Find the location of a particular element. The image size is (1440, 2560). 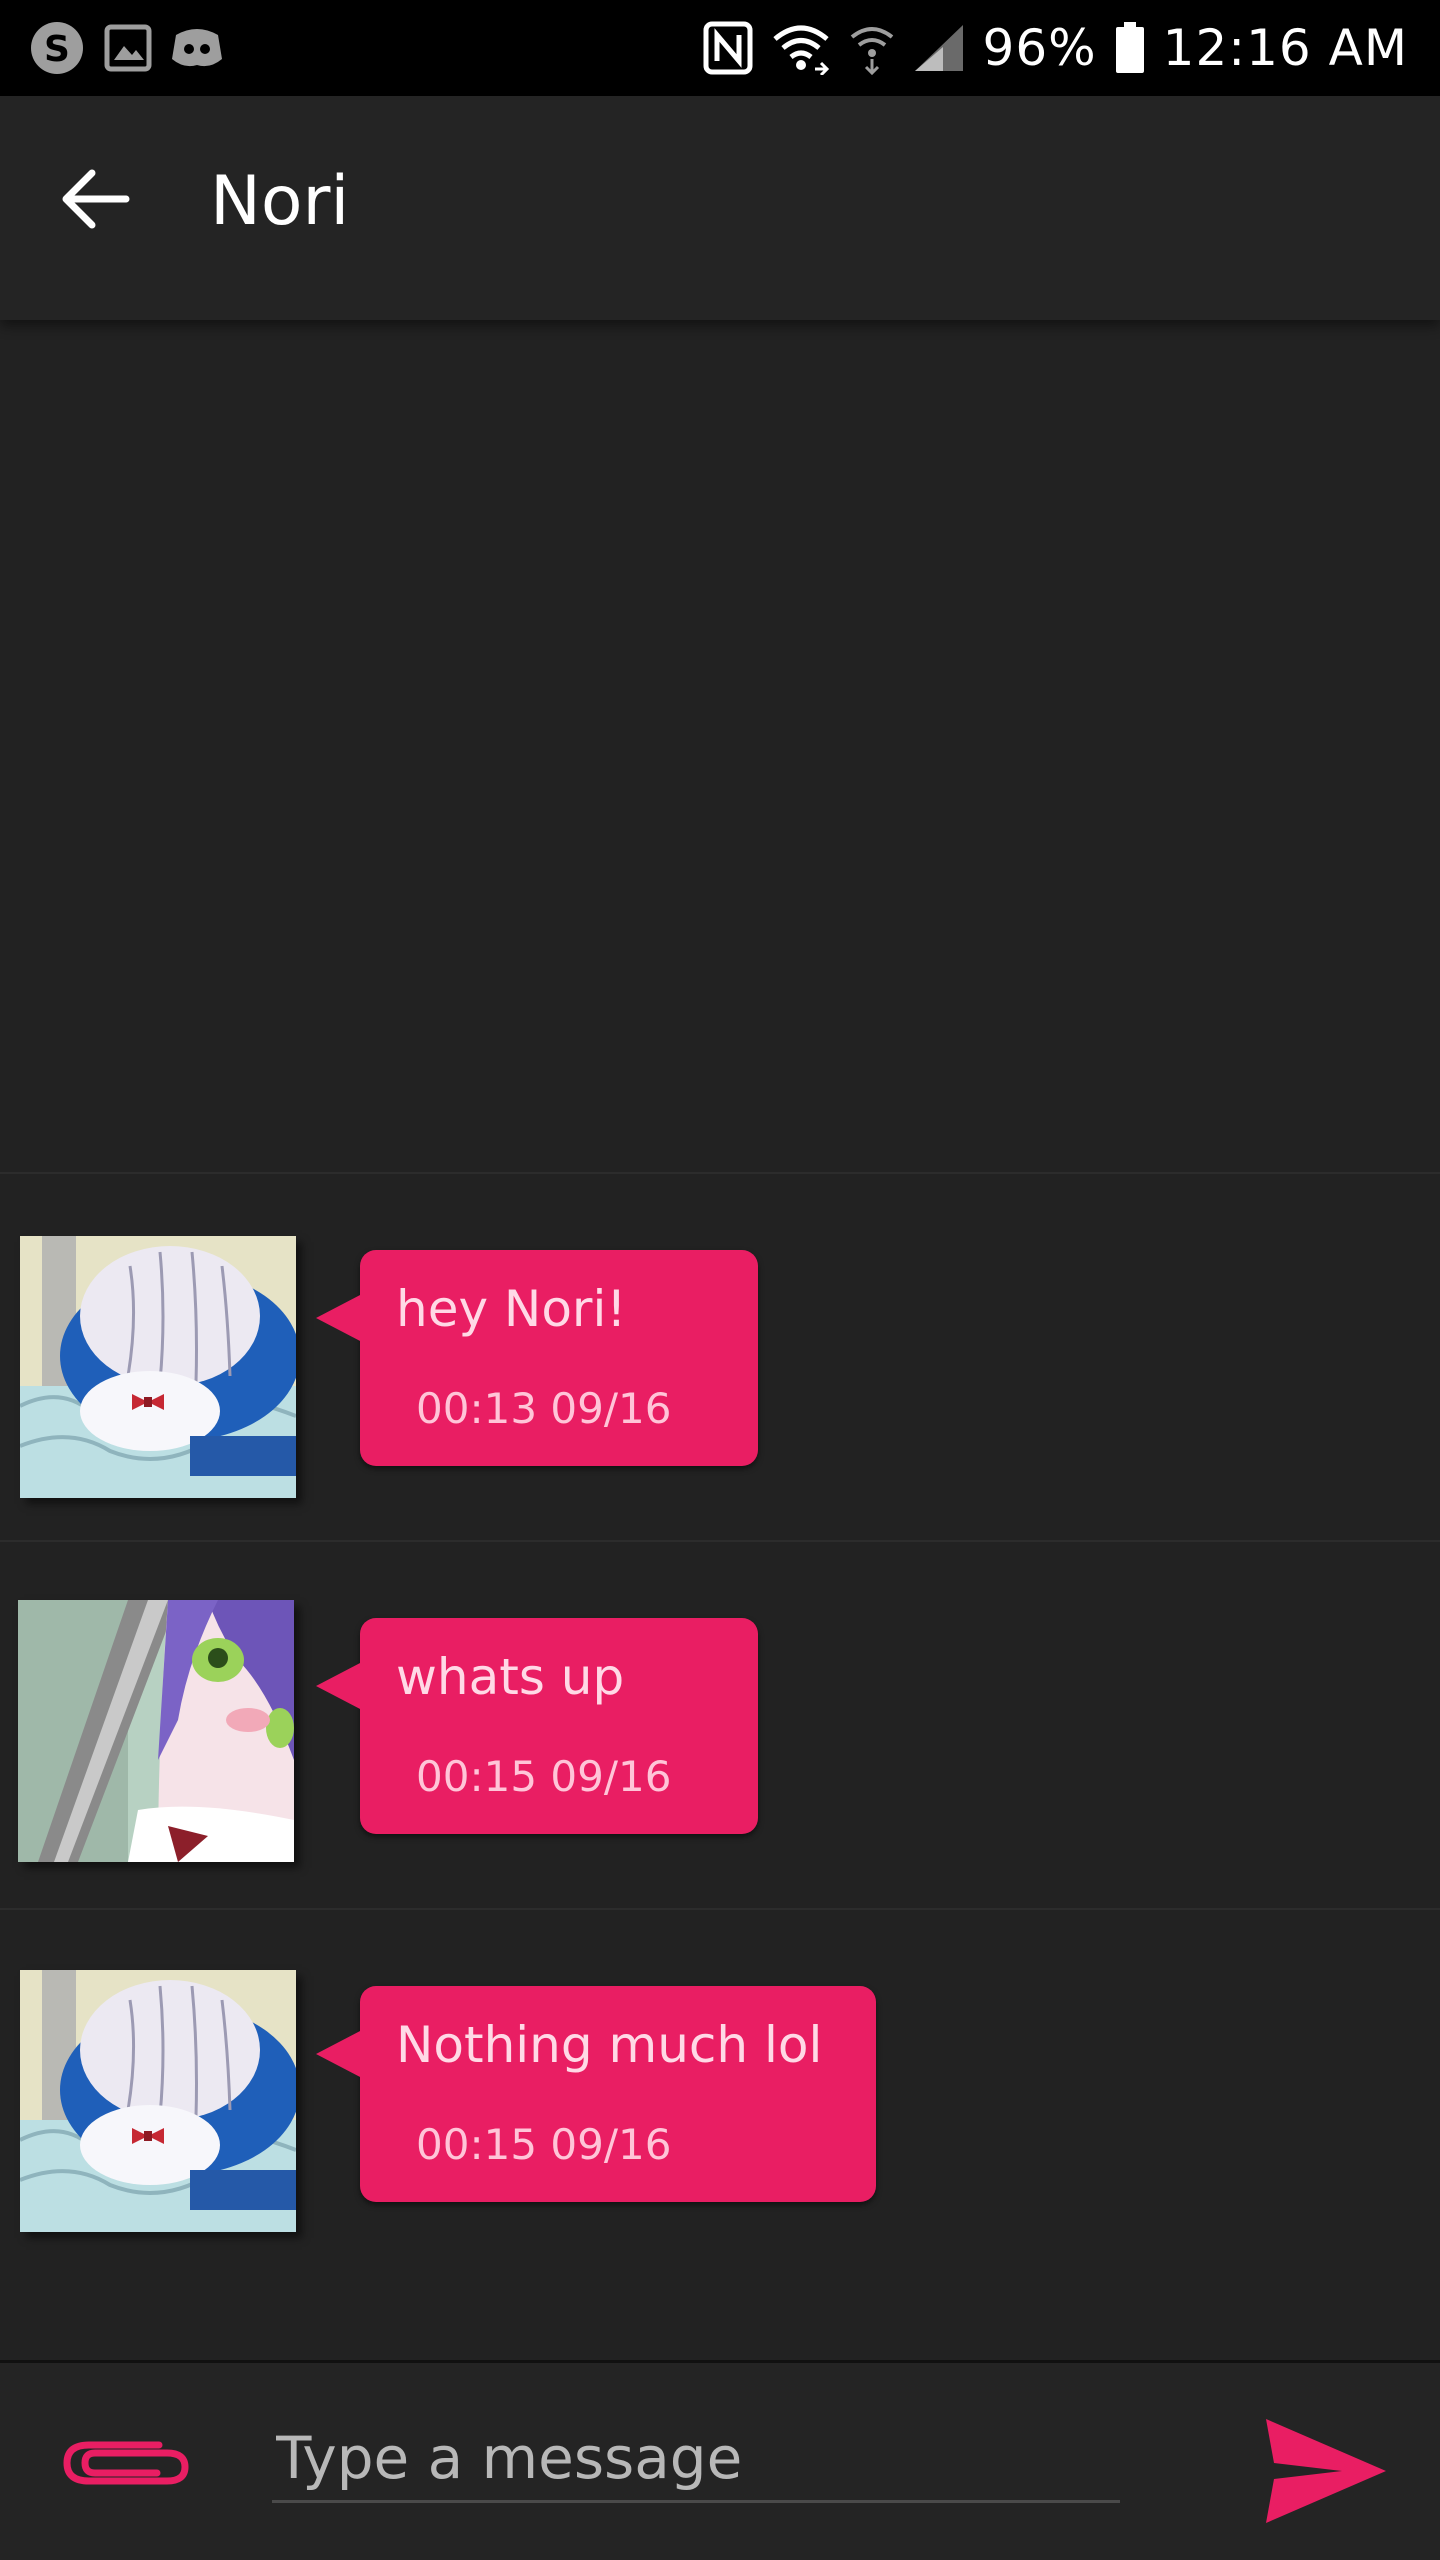

status-bar-right: 96% 12:16 AM is located at coordinates (1046, 48).